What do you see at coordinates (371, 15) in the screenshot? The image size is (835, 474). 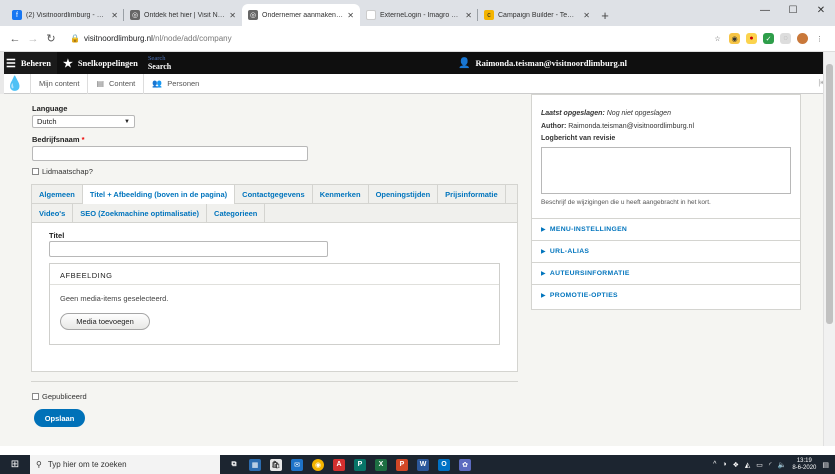 I see `page-icon` at bounding box center [371, 15].